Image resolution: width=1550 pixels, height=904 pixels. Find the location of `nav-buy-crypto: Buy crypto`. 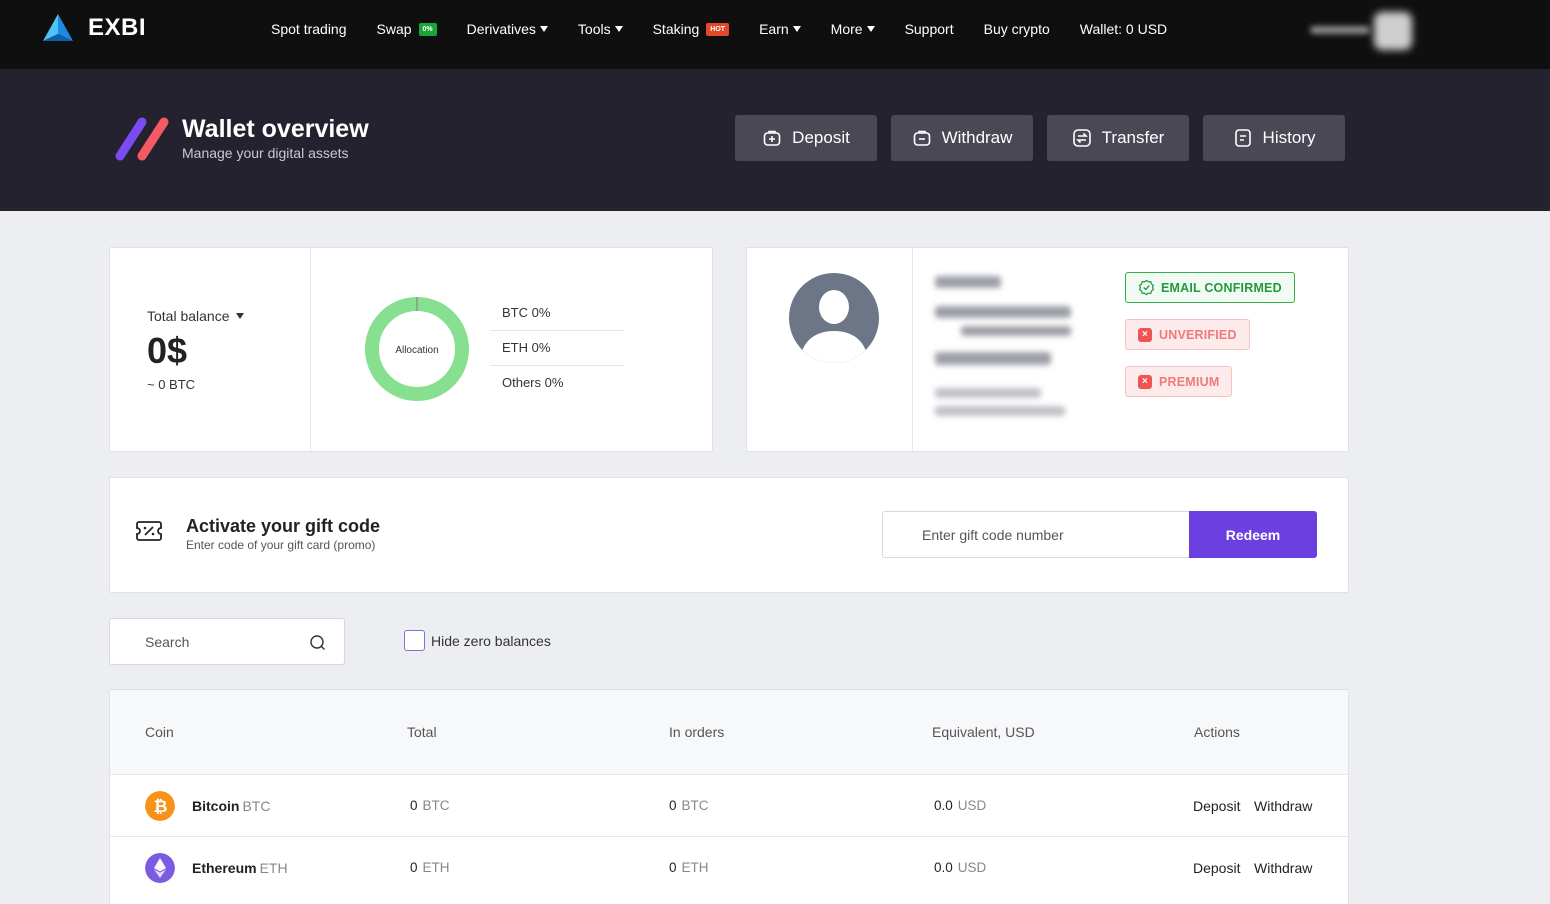

nav-buy-crypto: Buy crypto is located at coordinates (1017, 29).